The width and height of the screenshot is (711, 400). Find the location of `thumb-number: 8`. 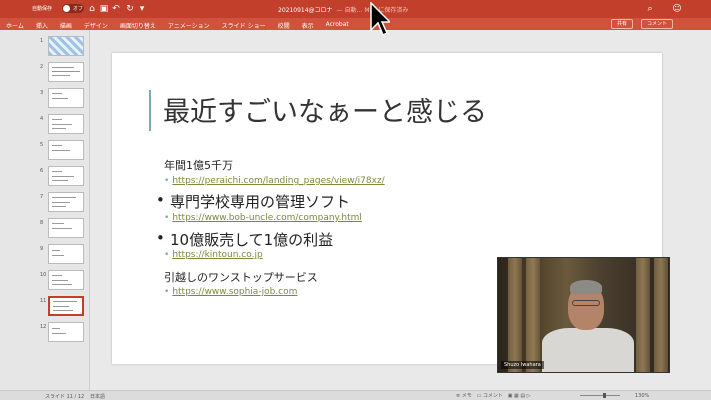

thumb-number: 8 is located at coordinates (42, 223).